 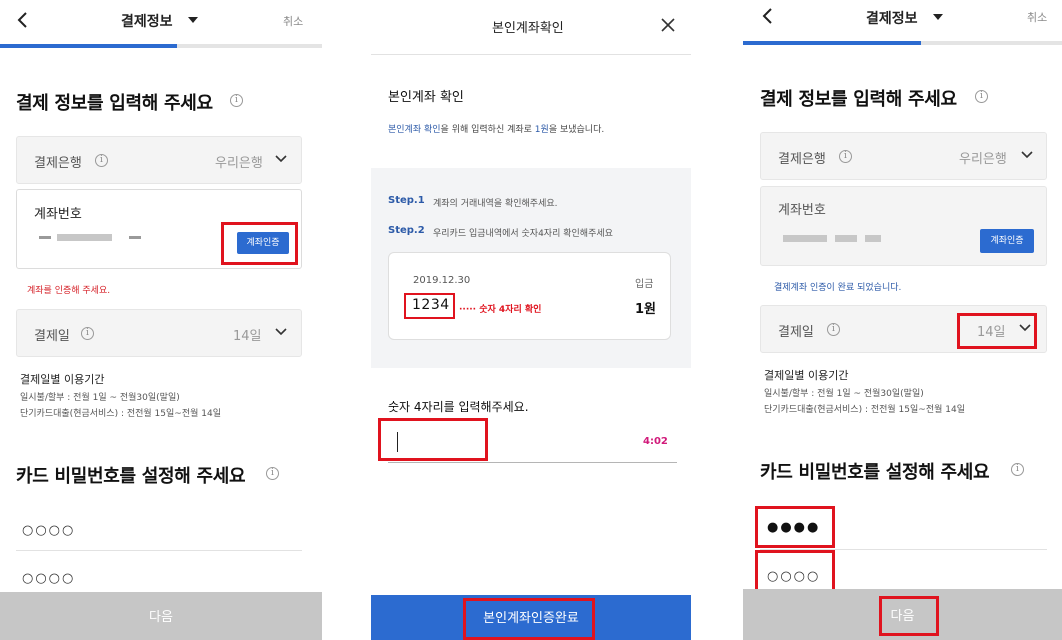 What do you see at coordinates (458, 407) in the screenshot?
I see `input-prompt: 숫자 4자리를 입력해주세요.` at bounding box center [458, 407].